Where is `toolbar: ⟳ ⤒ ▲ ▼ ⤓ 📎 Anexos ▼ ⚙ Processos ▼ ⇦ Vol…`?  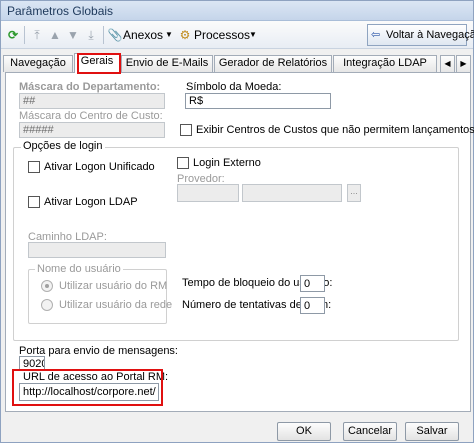 toolbar: ⟳ ⤒ ▲ ▼ ⤓ 📎 Anexos ▼ ⚙ Processos ▼ ⇦ Vol… is located at coordinates (237, 35).